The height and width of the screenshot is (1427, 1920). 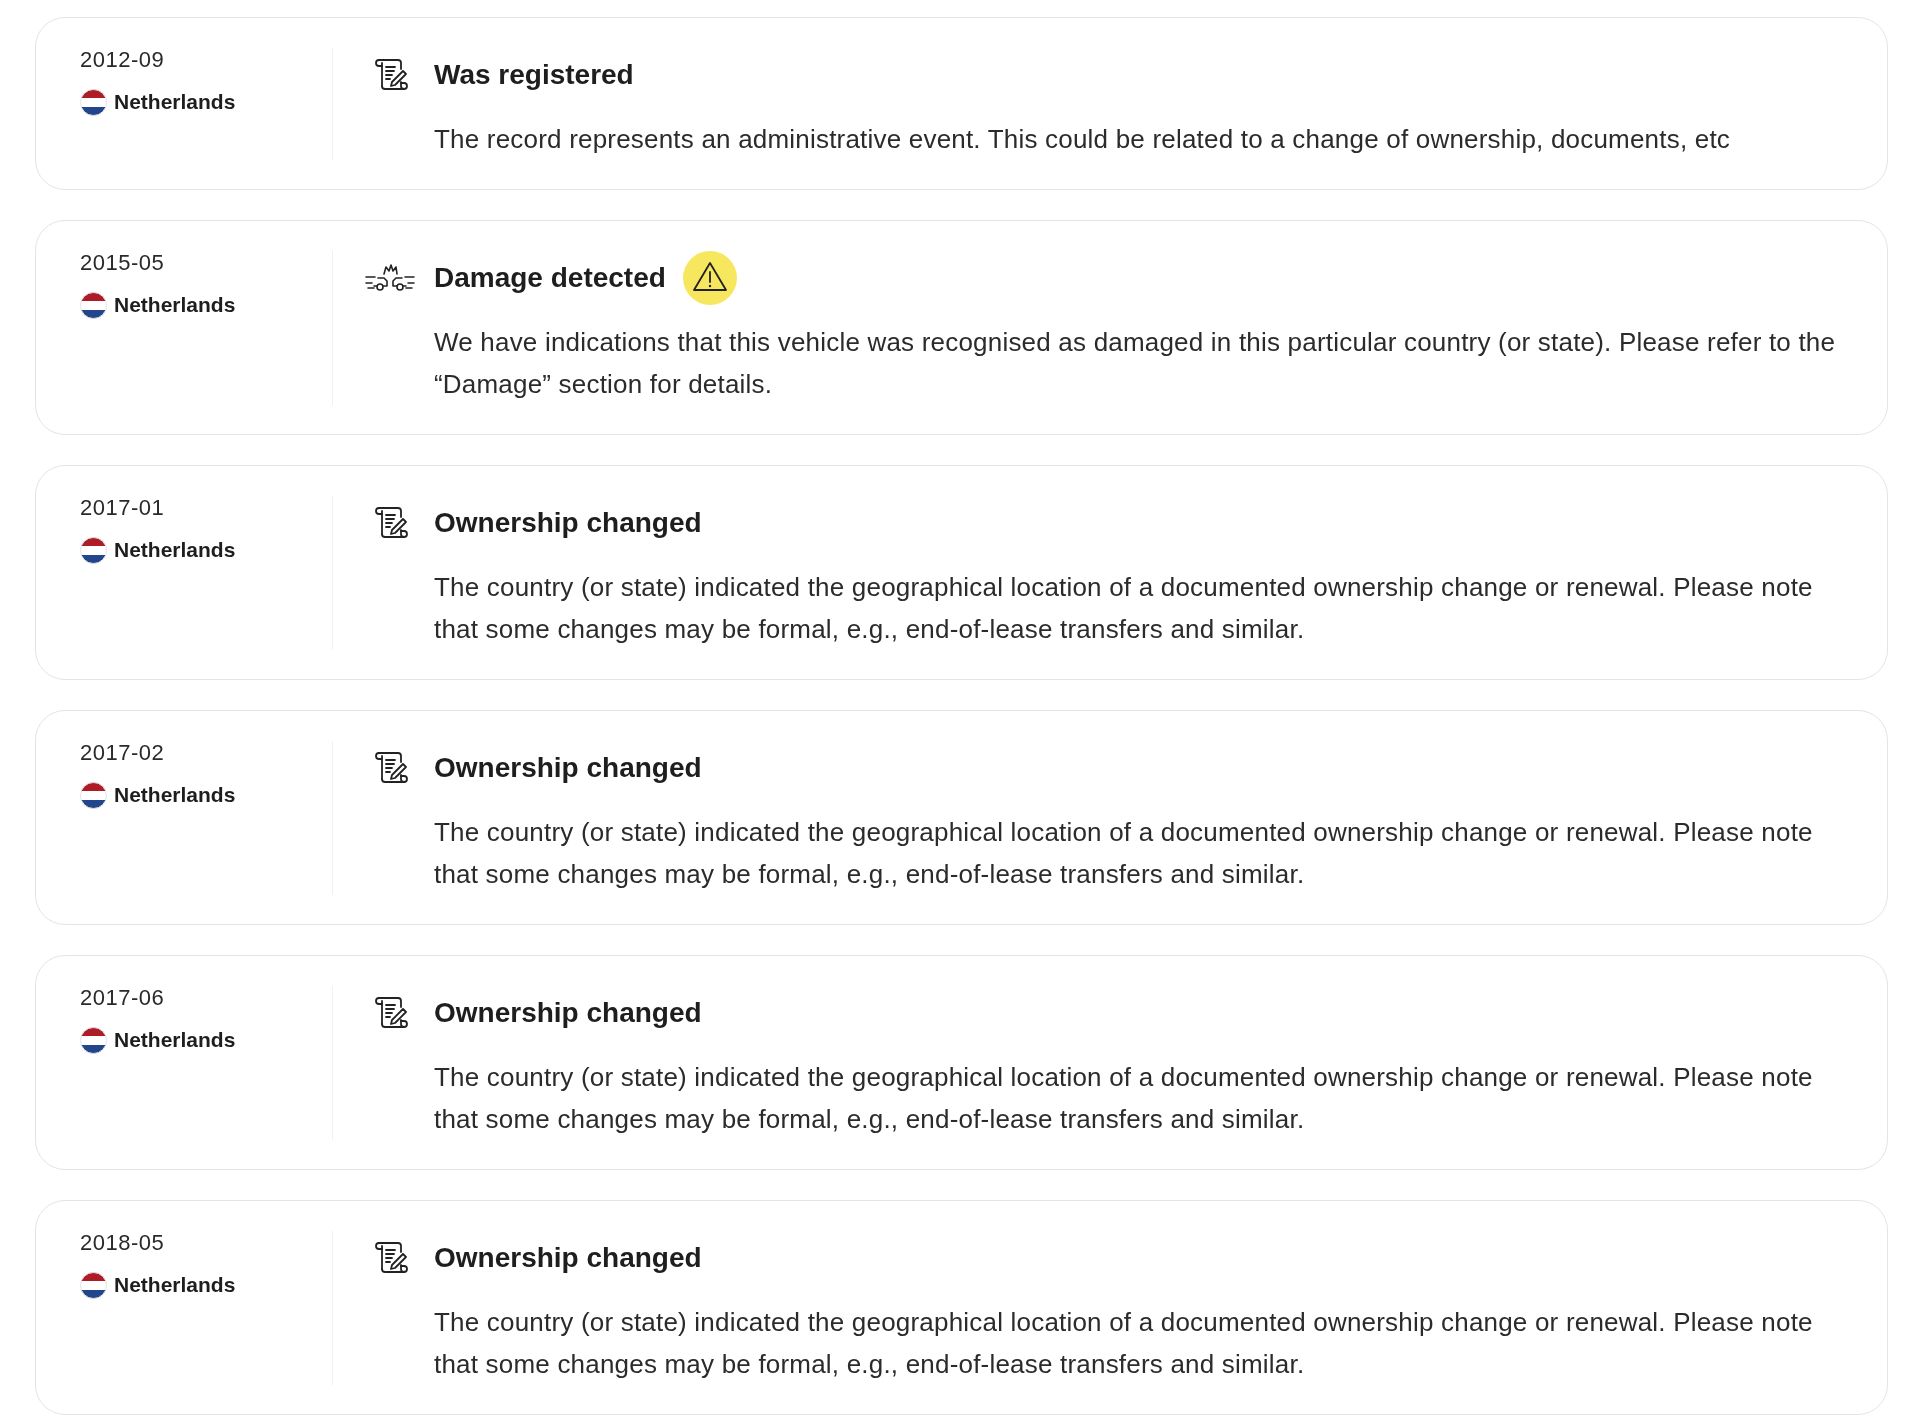 What do you see at coordinates (123, 1243) in the screenshot?
I see `event-date: 2018-05` at bounding box center [123, 1243].